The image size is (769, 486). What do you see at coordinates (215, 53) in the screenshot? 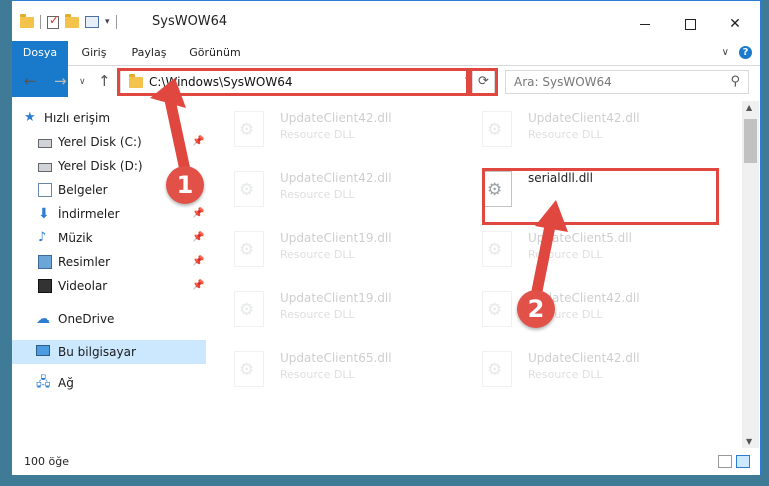
I see `tab-view: Görünüm` at bounding box center [215, 53].